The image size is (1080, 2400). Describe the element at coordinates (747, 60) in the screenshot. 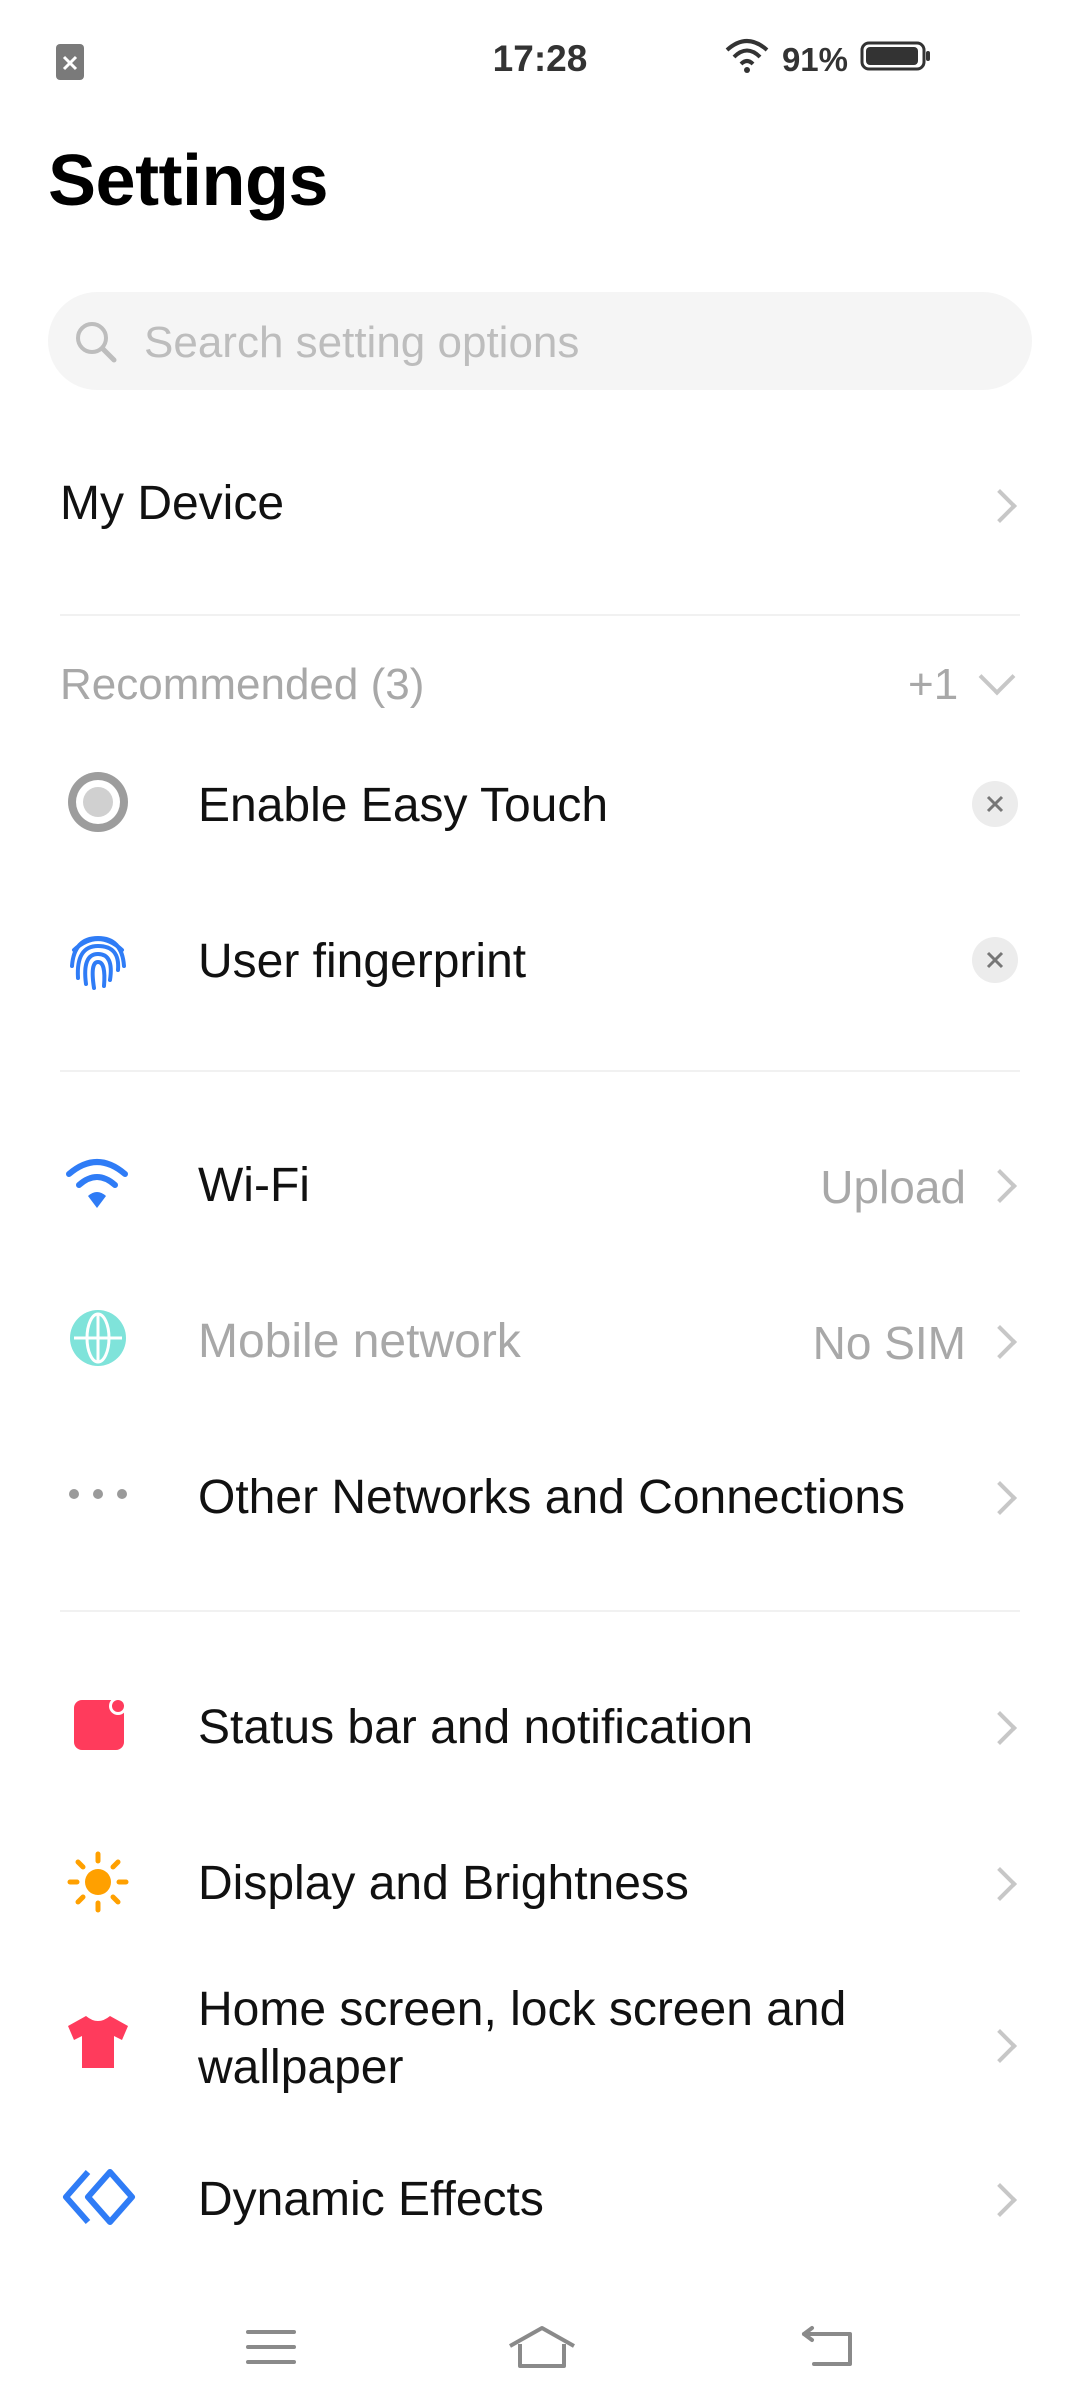

I see `wifi-status-icon` at that location.